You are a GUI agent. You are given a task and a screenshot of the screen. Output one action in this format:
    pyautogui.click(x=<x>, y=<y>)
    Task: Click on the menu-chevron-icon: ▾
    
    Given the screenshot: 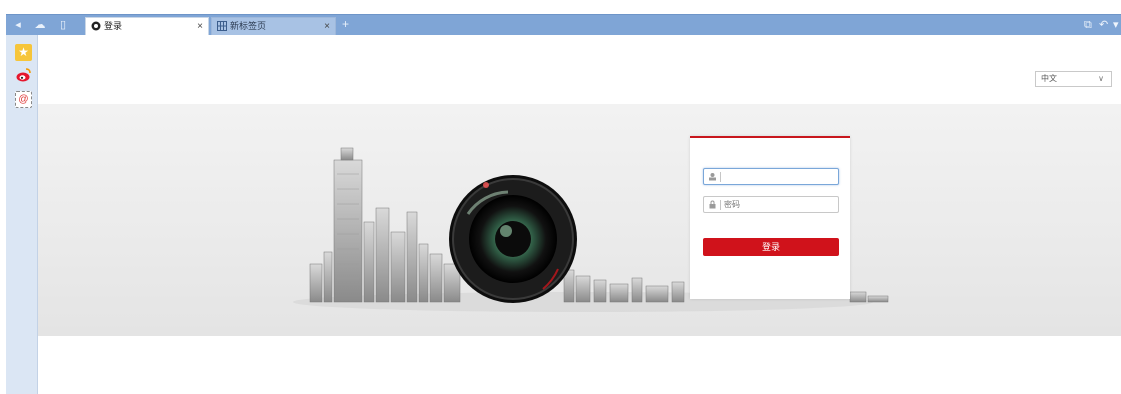 What is the action you would take?
    pyautogui.click(x=1116, y=25)
    